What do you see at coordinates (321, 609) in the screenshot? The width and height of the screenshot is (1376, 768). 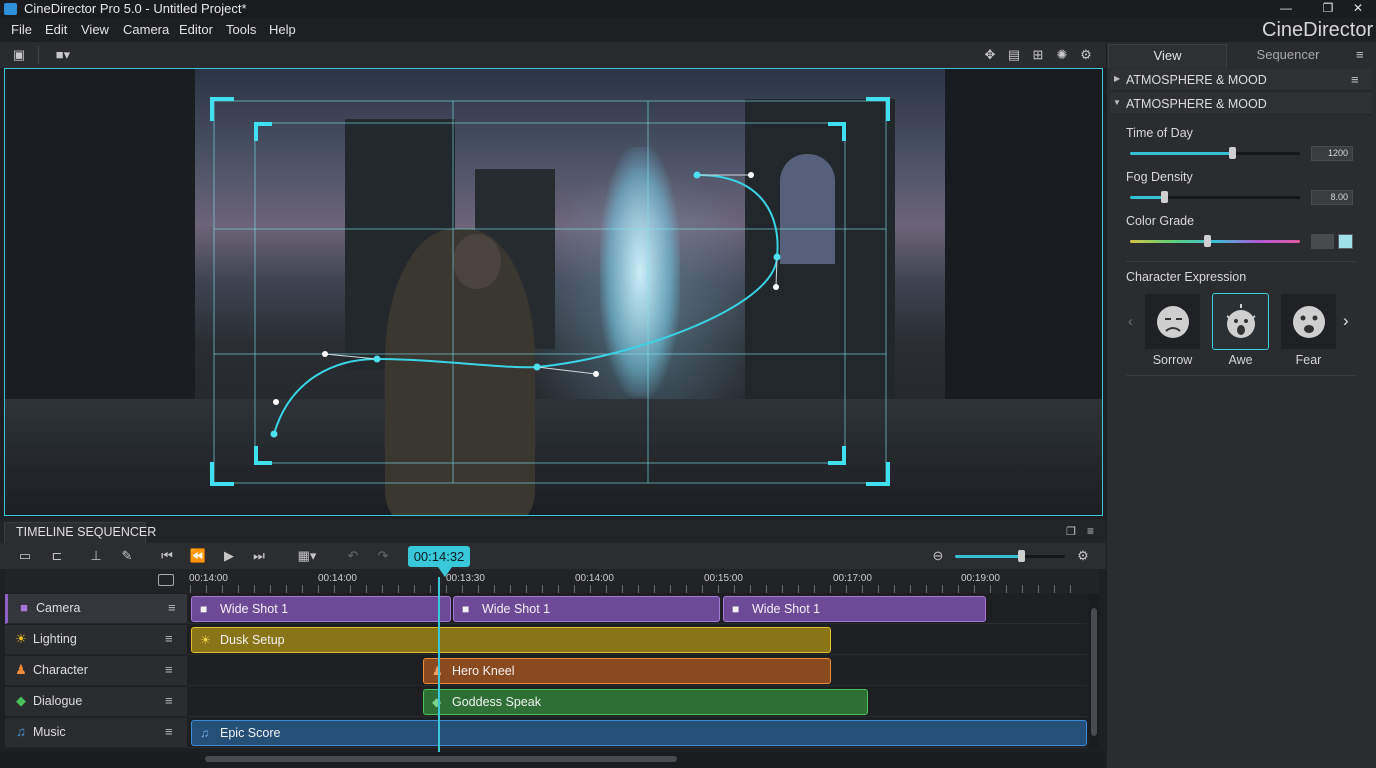 I see `clip-camera-1: ■ Wide Shot 1` at bounding box center [321, 609].